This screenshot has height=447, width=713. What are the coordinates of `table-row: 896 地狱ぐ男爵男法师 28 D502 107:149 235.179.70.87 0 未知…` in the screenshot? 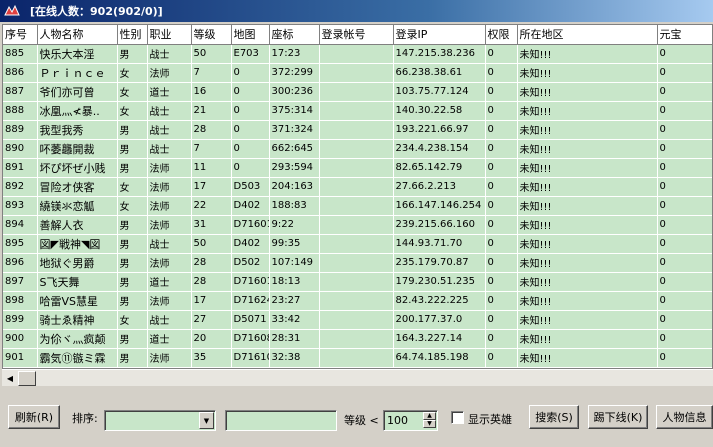 It's located at (357, 263).